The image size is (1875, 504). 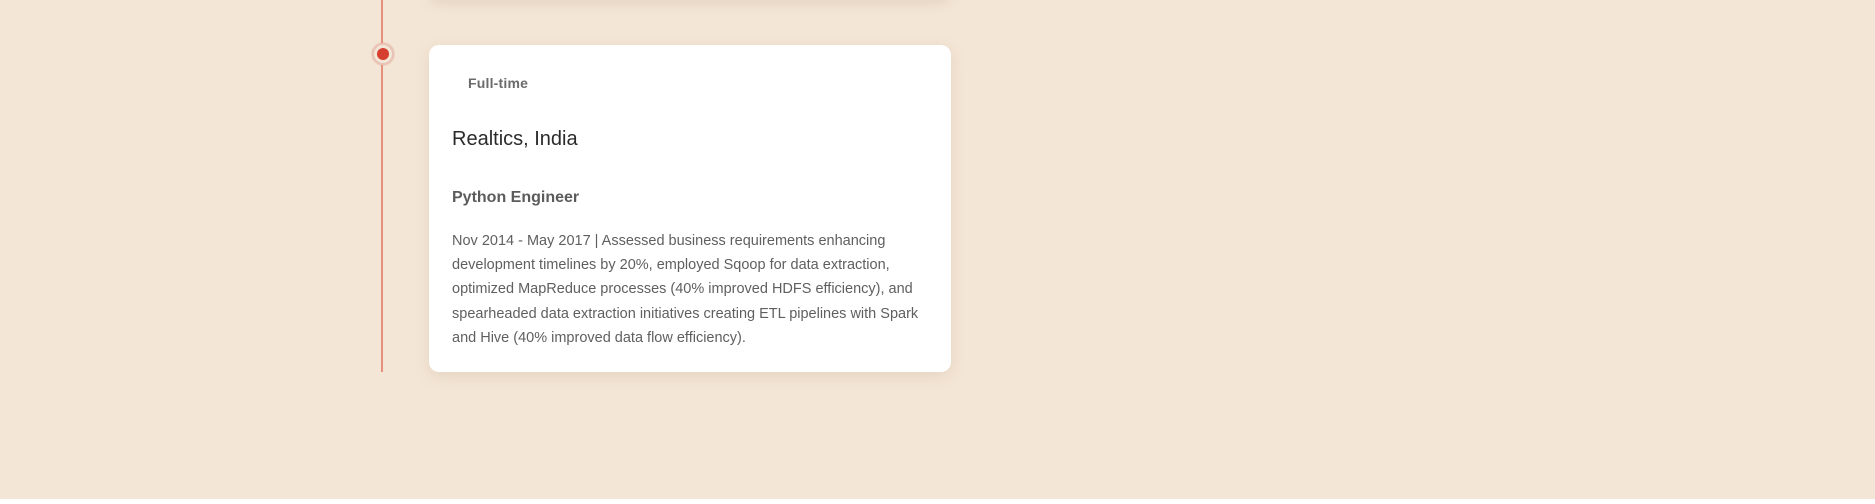 I want to click on employment-type-tag: Full-time, so click(x=498, y=83).